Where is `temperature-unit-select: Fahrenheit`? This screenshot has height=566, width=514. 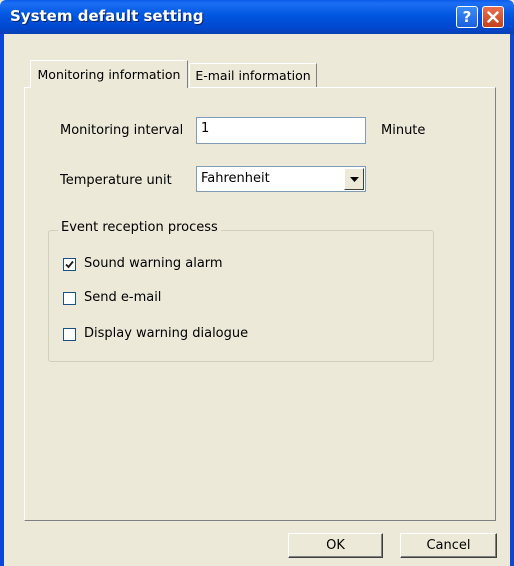
temperature-unit-select: Fahrenheit is located at coordinates (281, 179).